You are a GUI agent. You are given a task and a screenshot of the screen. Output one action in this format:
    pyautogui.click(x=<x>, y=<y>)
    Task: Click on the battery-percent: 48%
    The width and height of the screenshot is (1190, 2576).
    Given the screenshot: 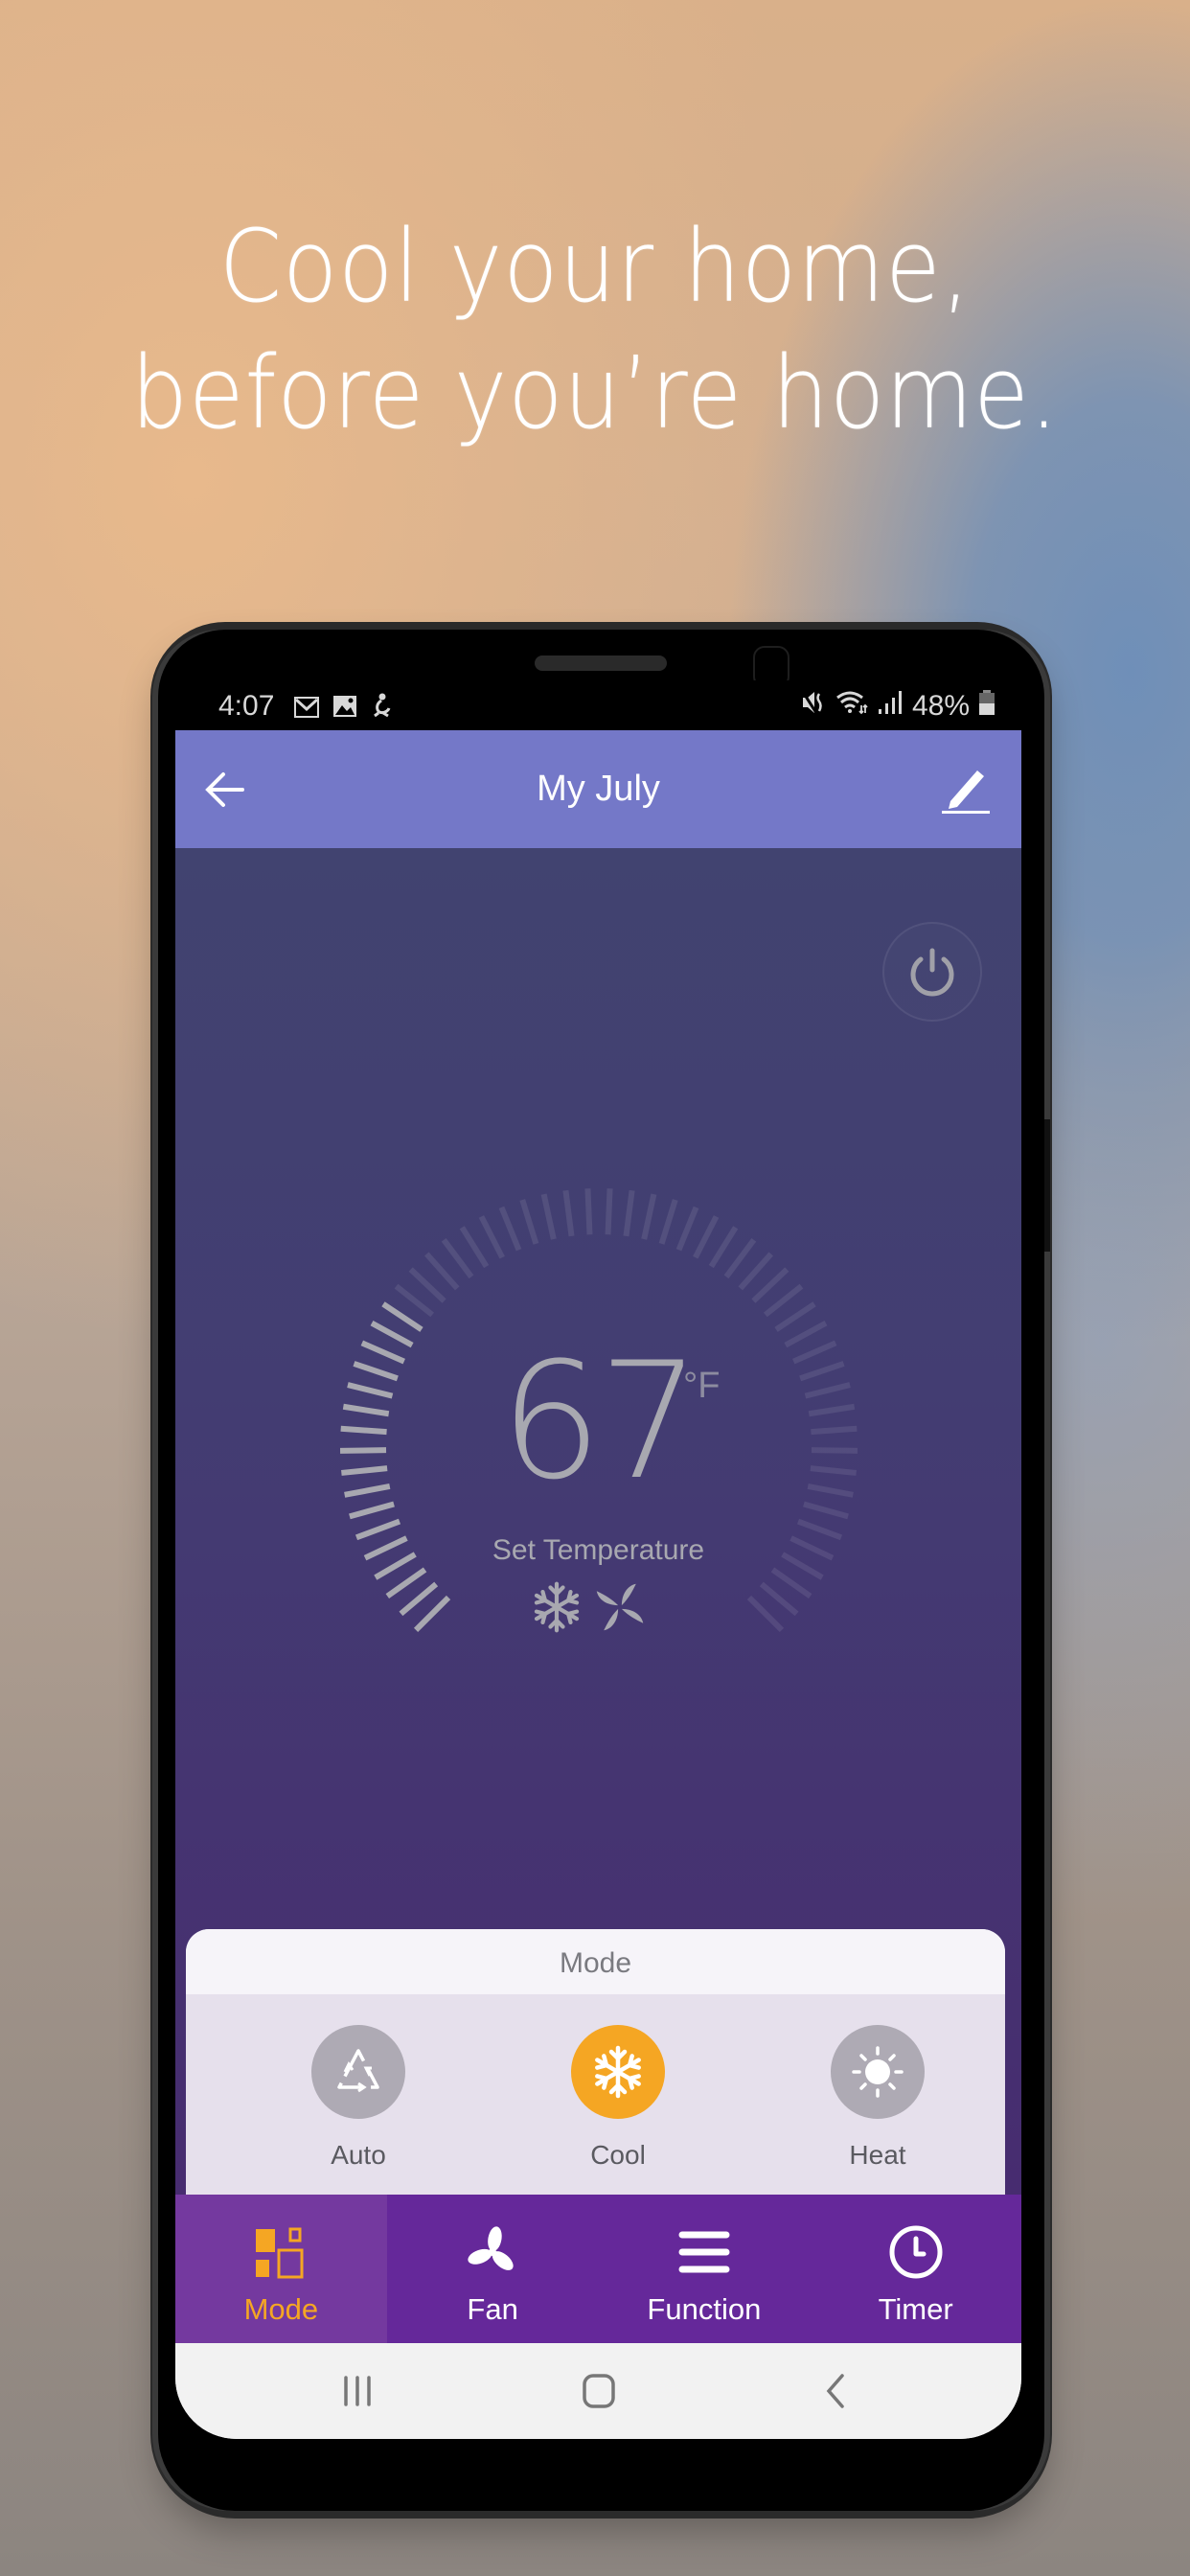 What is the action you would take?
    pyautogui.click(x=941, y=706)
    